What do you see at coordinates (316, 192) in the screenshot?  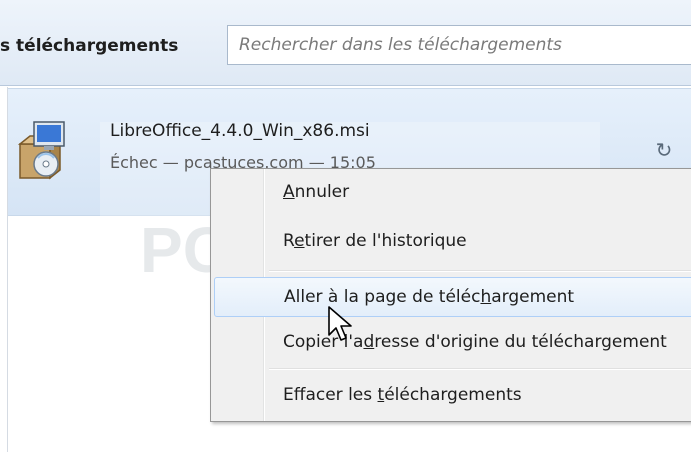 I see `menu-item-label: Annuler` at bounding box center [316, 192].